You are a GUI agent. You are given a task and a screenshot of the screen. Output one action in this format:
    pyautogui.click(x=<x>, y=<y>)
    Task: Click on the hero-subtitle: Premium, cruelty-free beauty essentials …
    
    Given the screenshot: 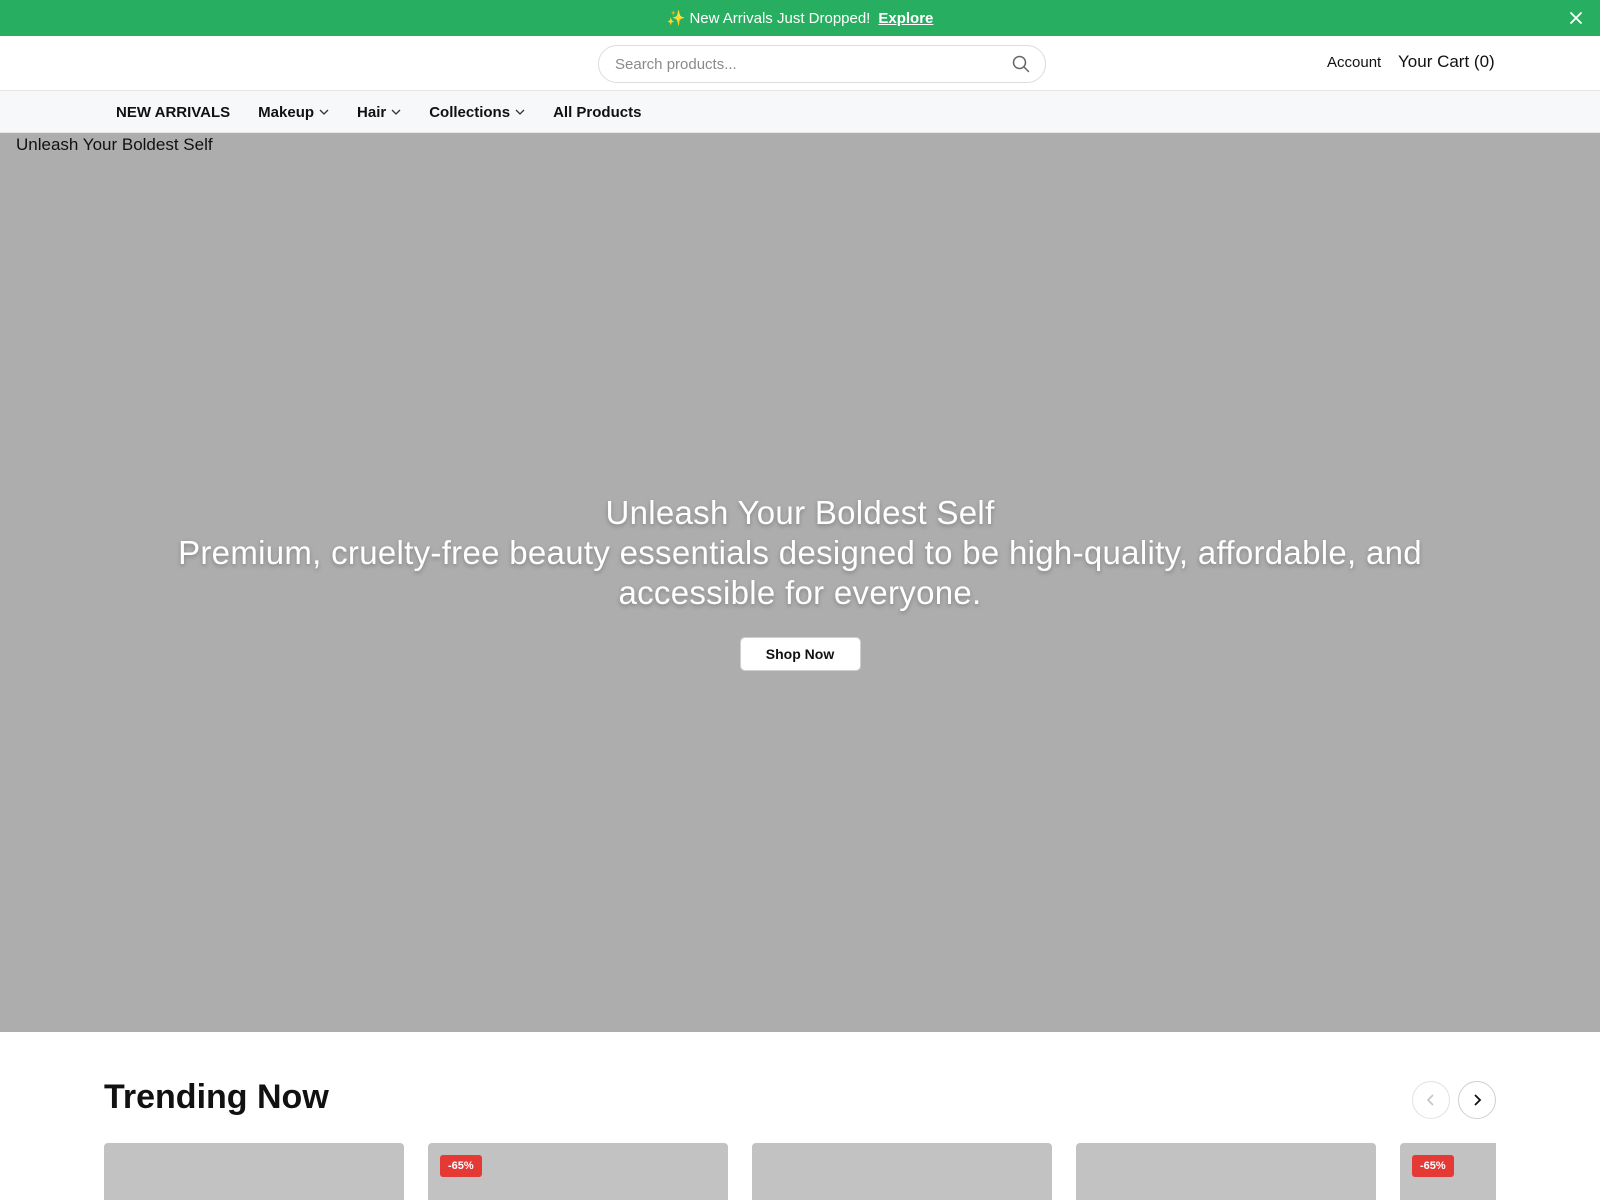 What is the action you would take?
    pyautogui.click(x=800, y=572)
    